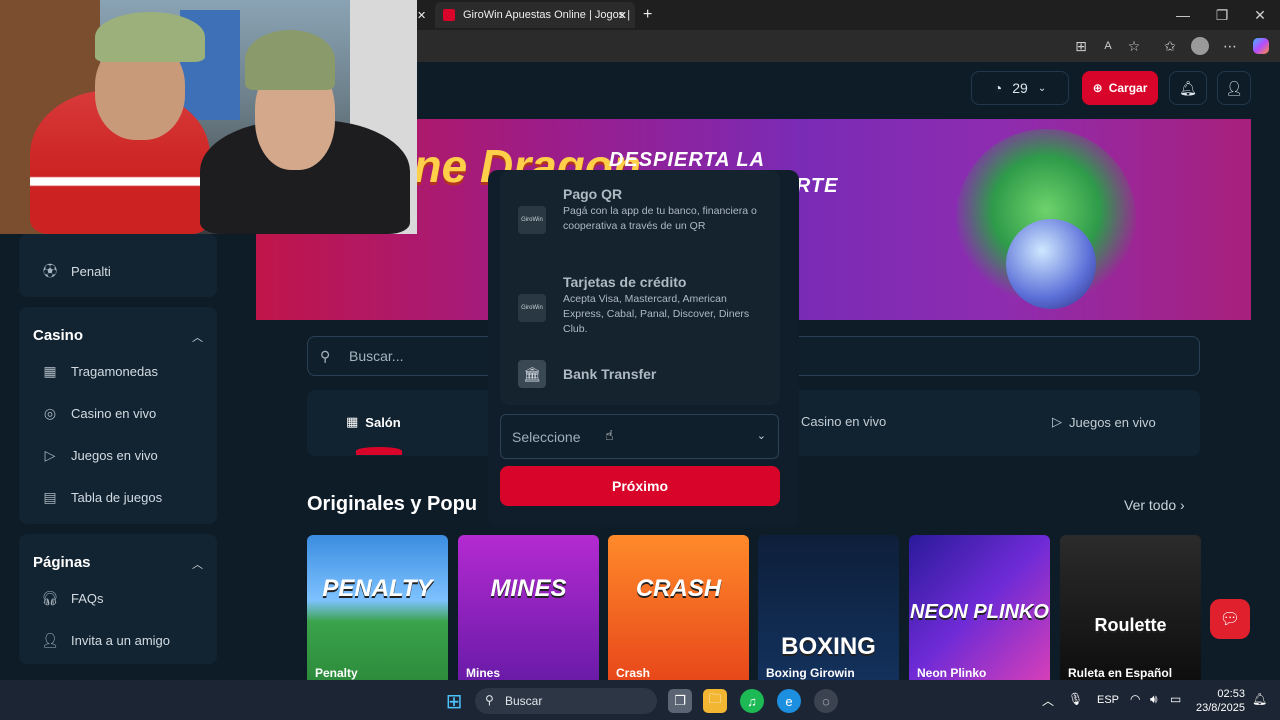 This screenshot has height=720, width=1280. What do you see at coordinates (101, 497) in the screenshot?
I see `sidebar-item-tabla-de-juegos: ▤ Tabla de juegos` at bounding box center [101, 497].